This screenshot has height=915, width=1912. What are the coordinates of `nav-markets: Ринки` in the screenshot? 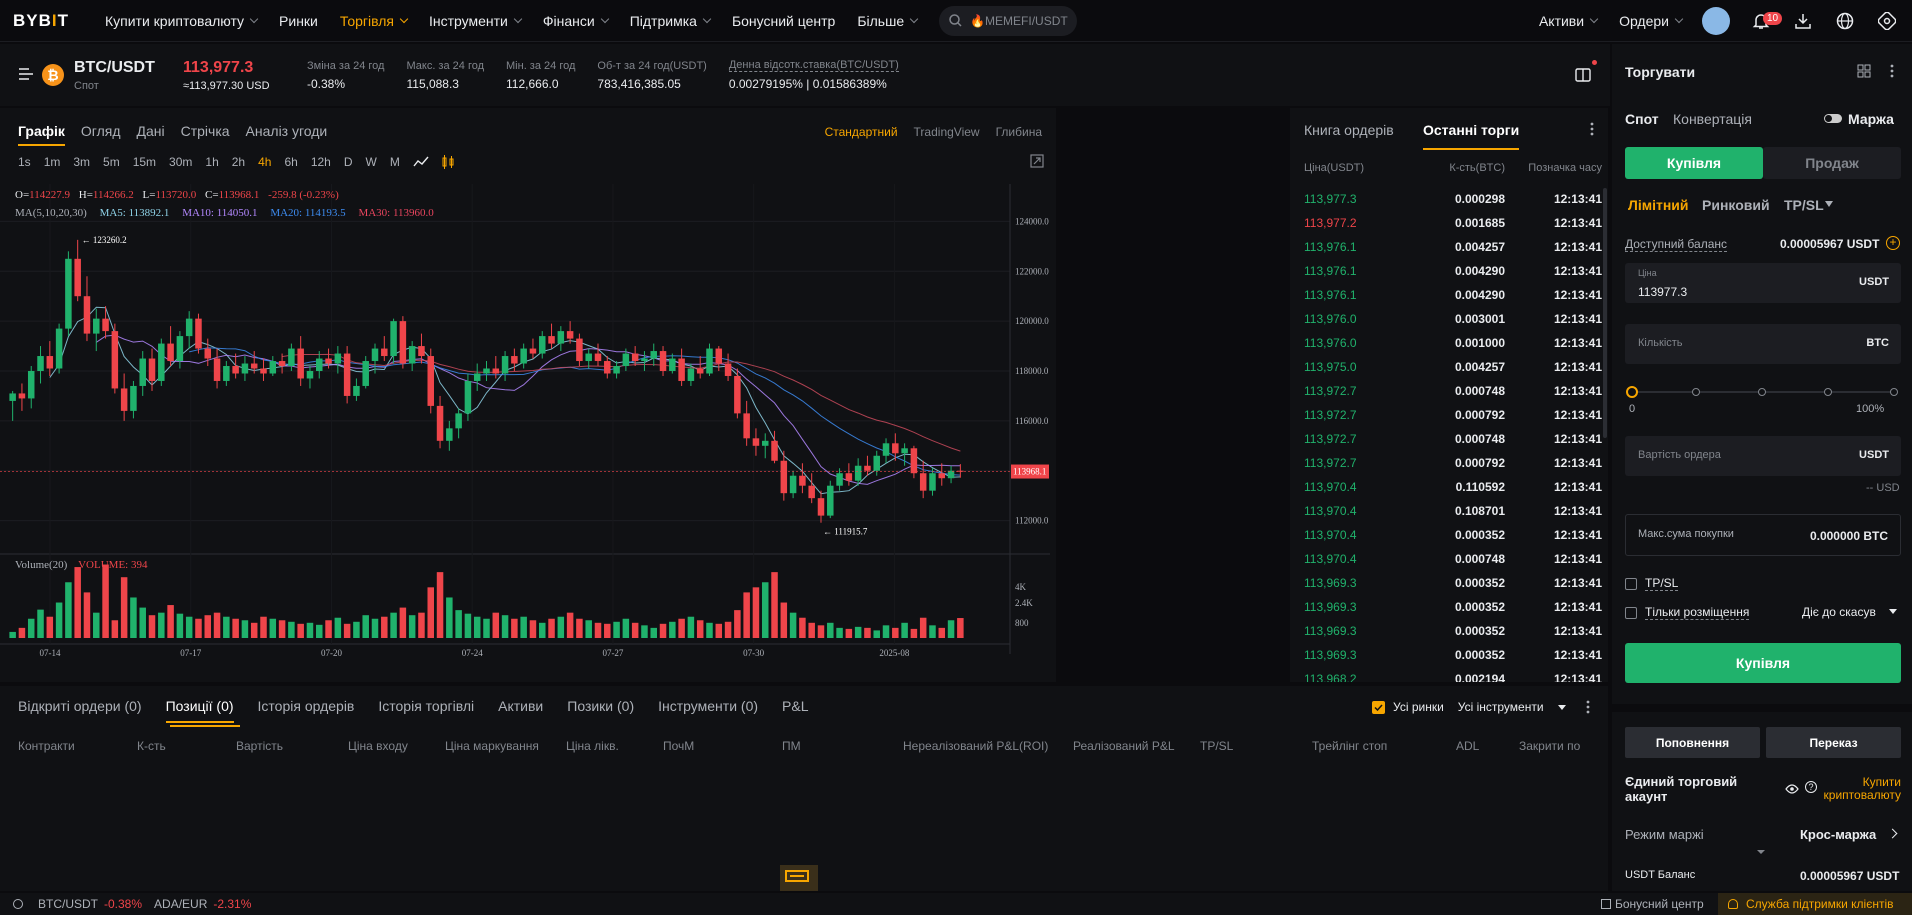 It's located at (298, 21).